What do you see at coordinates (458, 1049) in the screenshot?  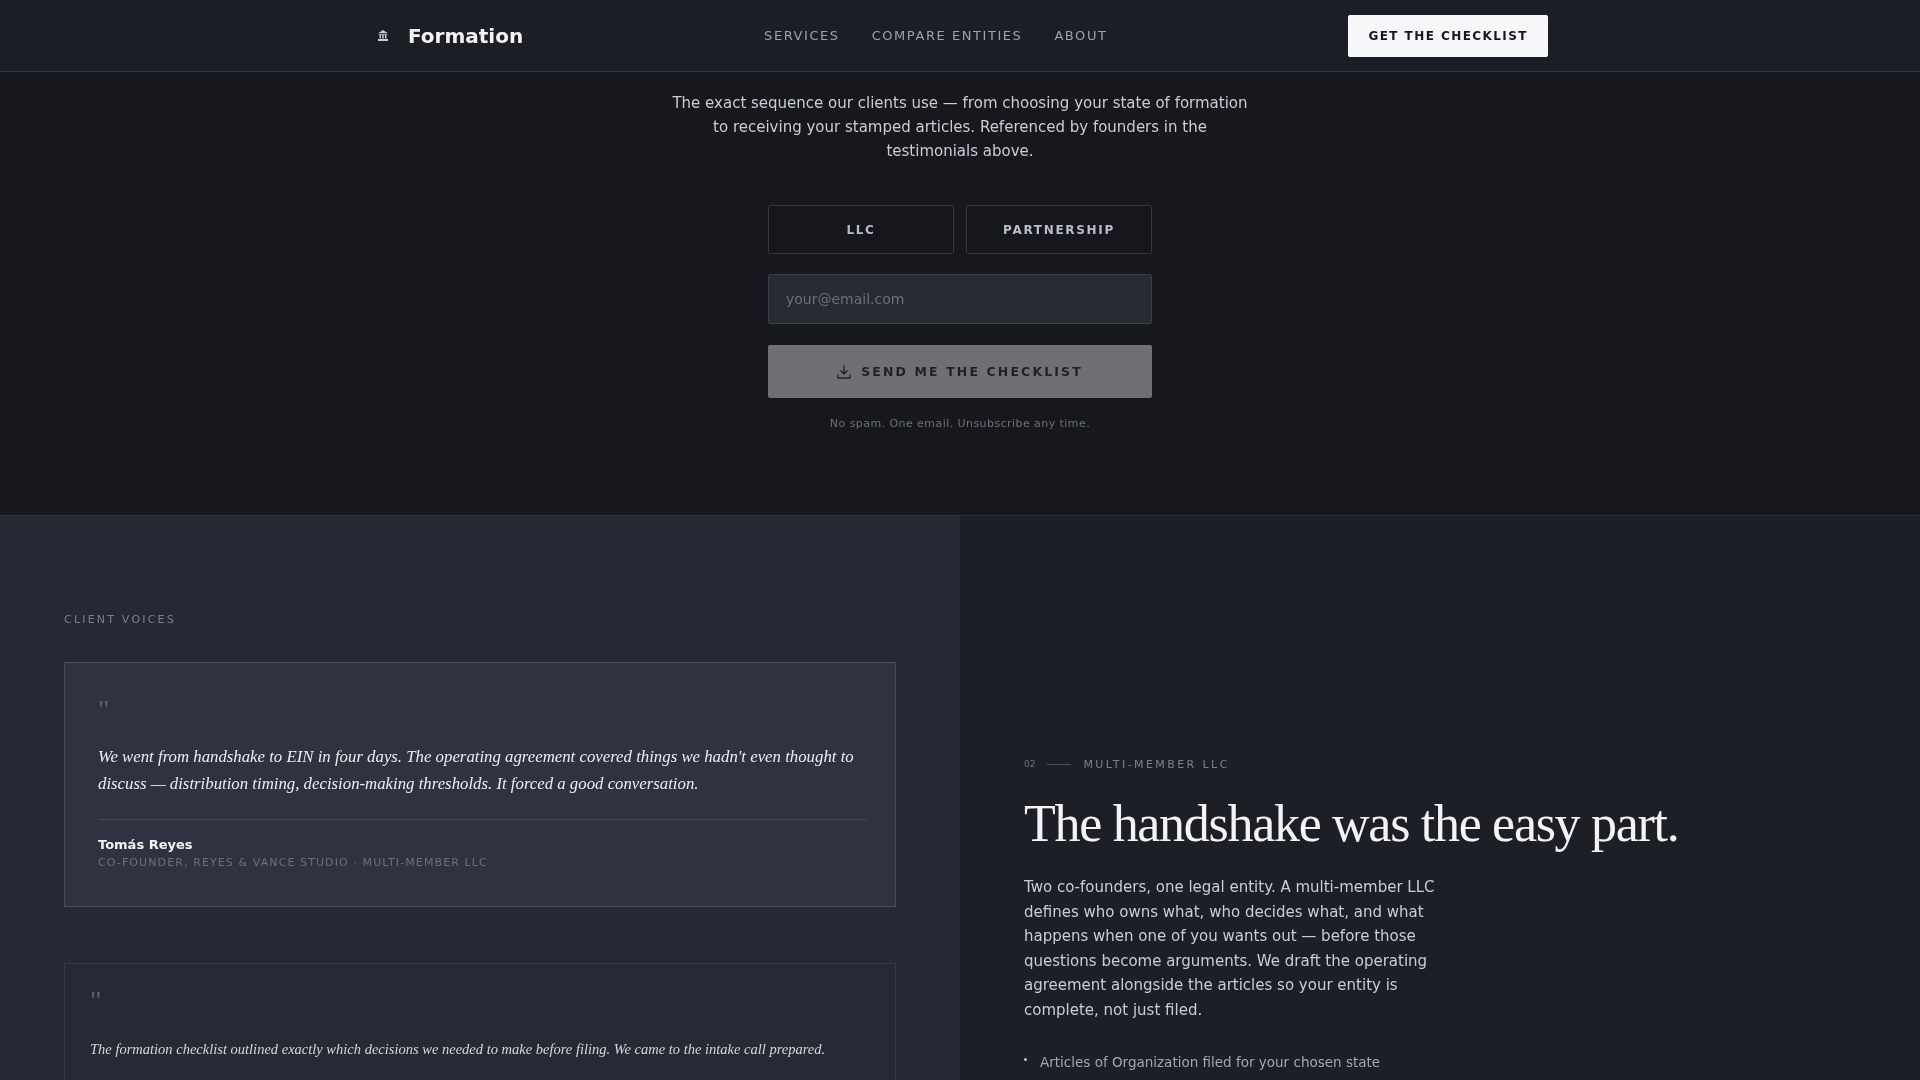 I see `testimonial-quote: The formation checklist outlined exactly which decisions we needed to make before filing. We came to the intake call prepared.` at bounding box center [458, 1049].